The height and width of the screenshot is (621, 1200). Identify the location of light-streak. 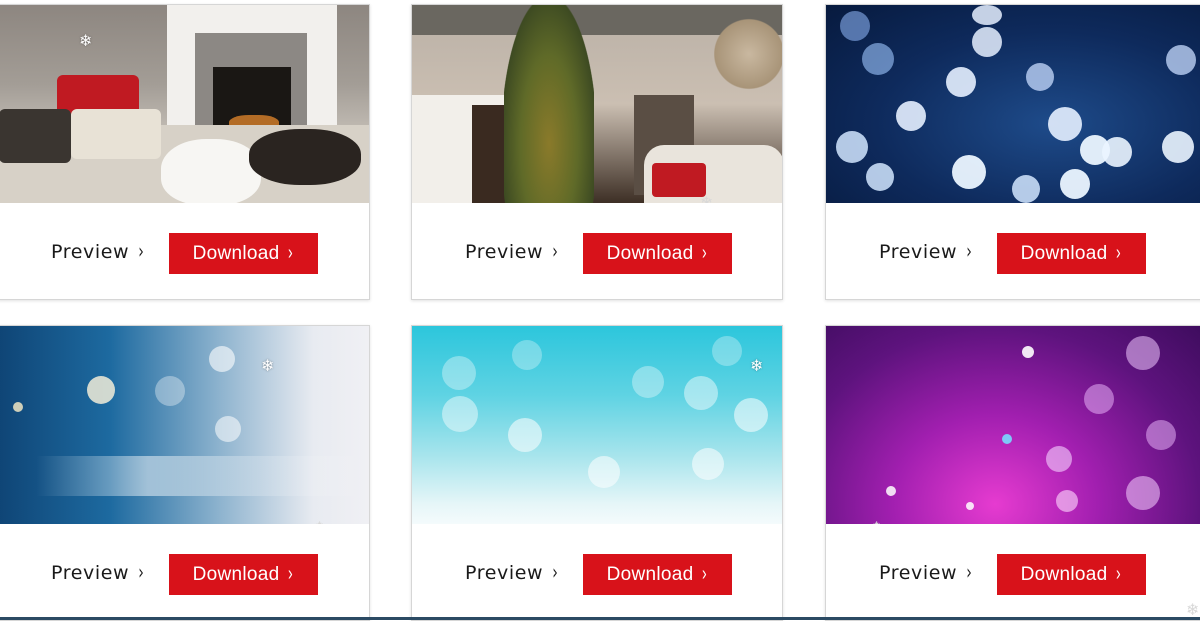
(184, 476).